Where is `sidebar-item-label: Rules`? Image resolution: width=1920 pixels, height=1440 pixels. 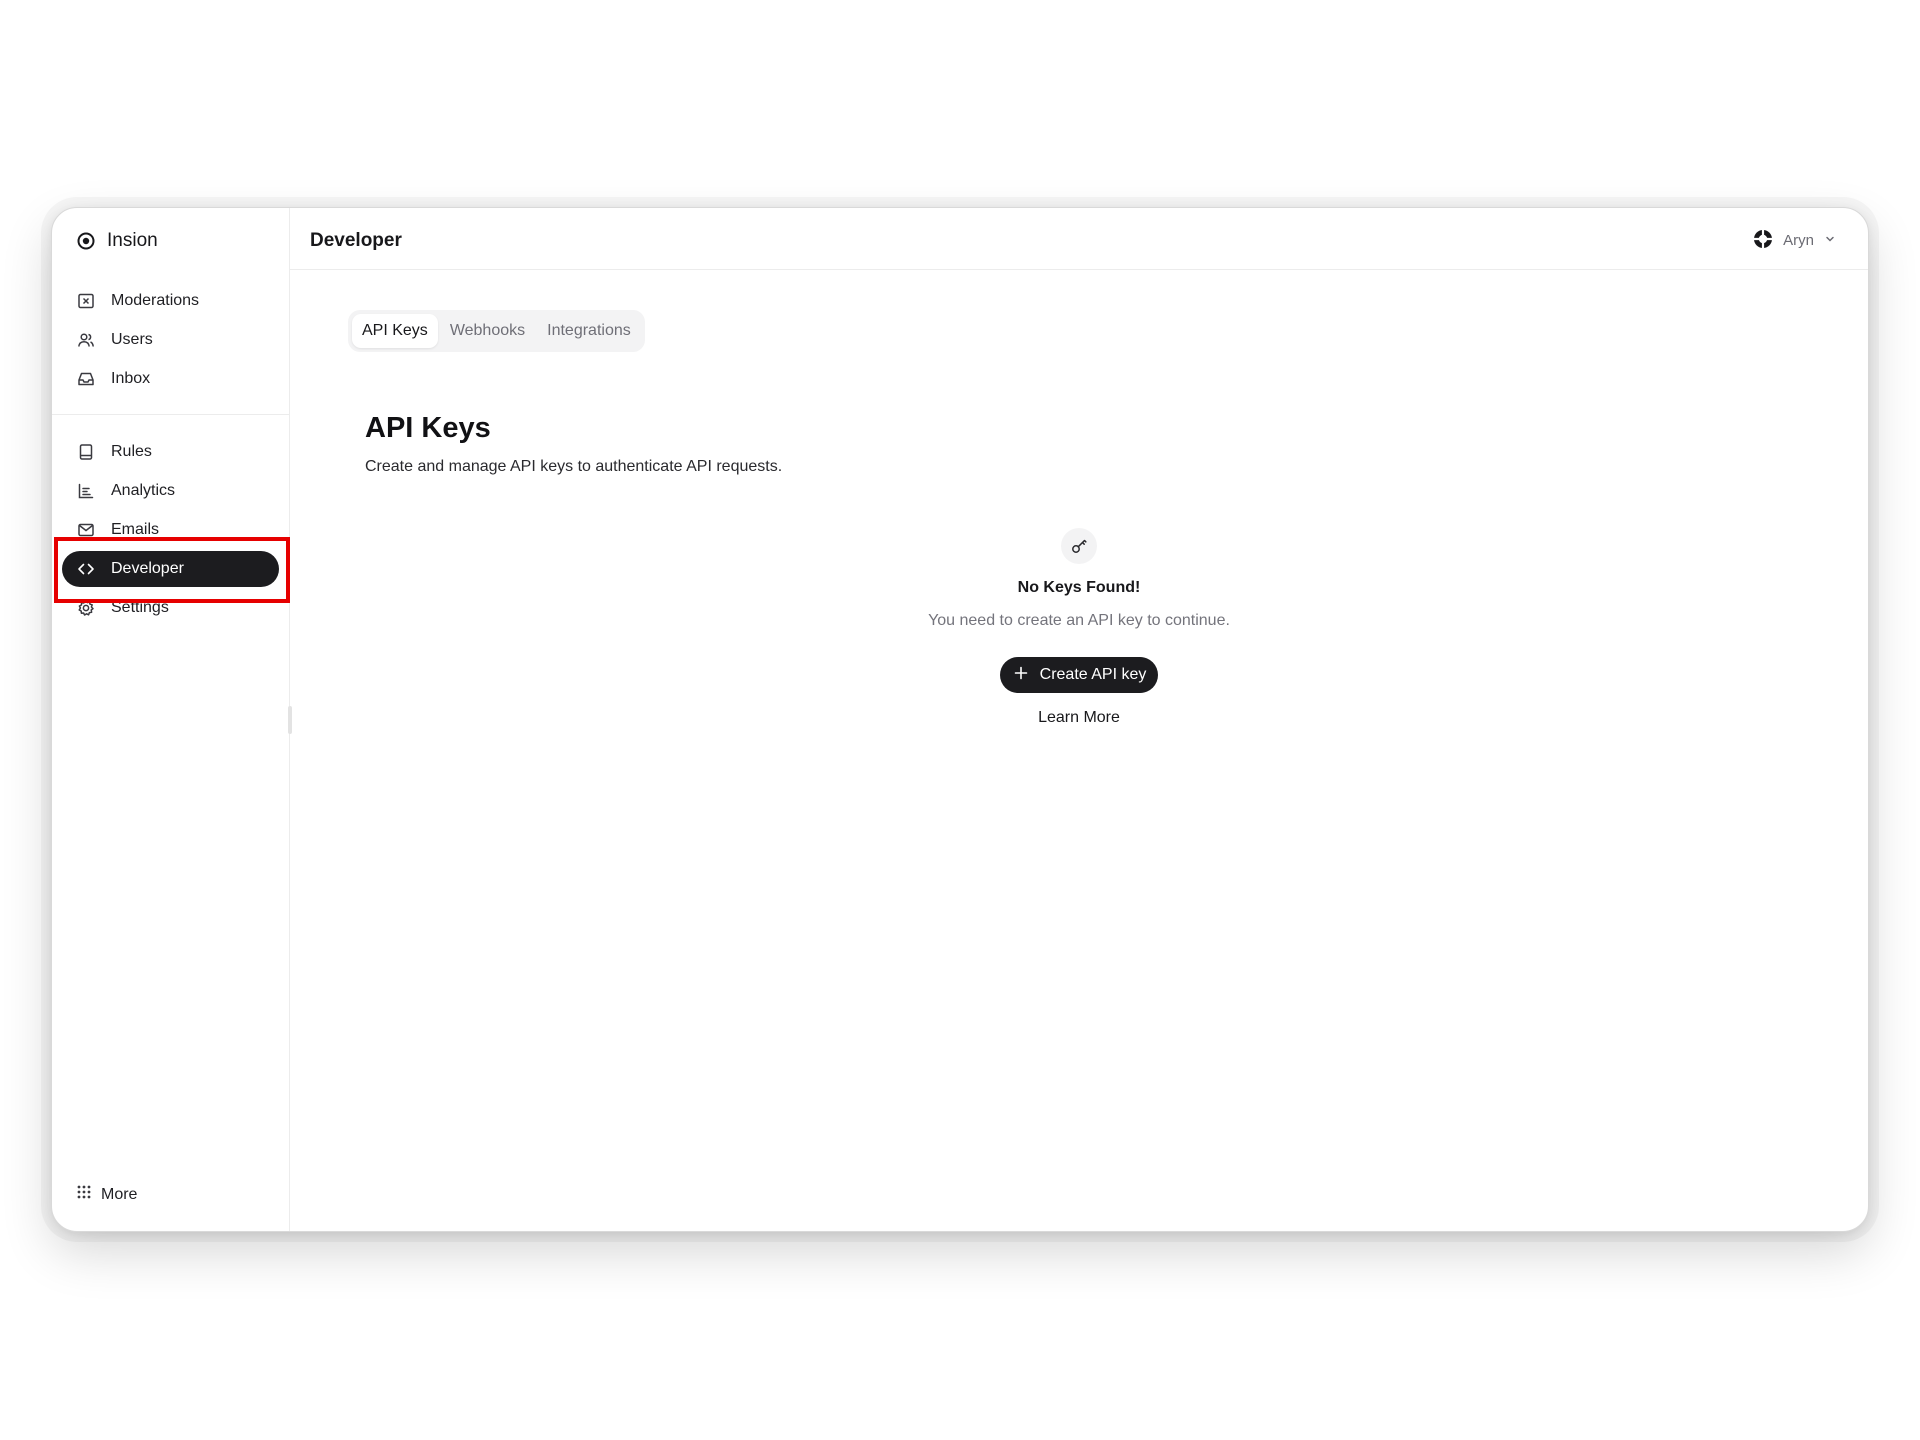 sidebar-item-label: Rules is located at coordinates (131, 451).